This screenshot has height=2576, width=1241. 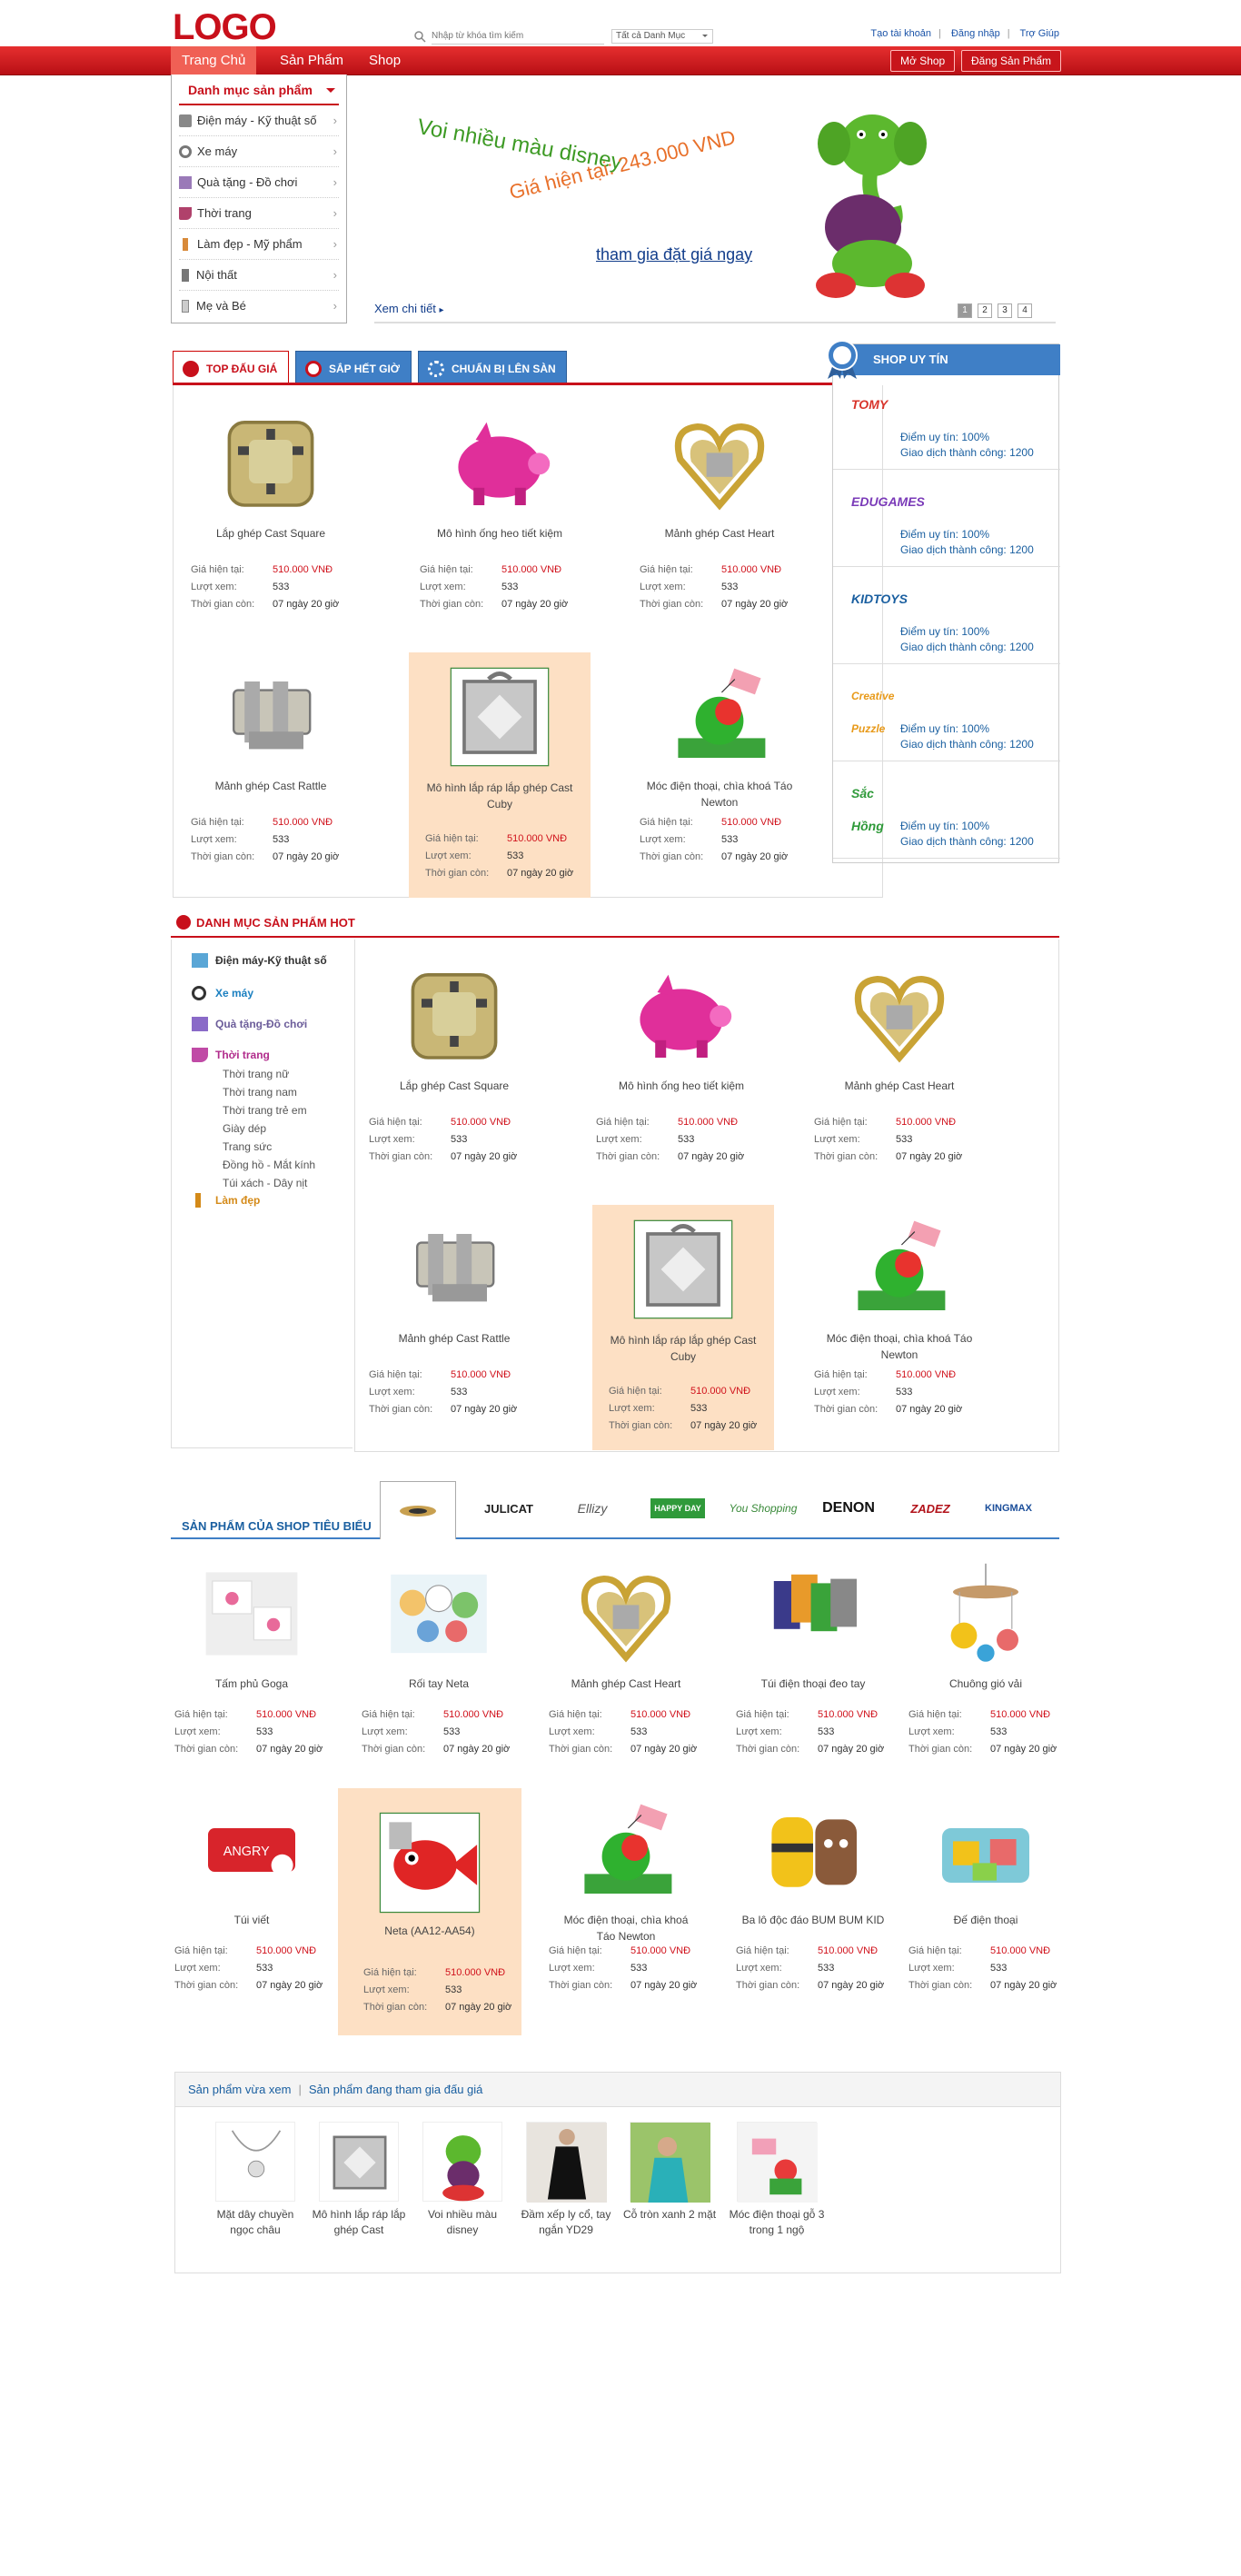 I want to click on sub-watches: Đồng hồ - Mắt kính, so click(x=269, y=1165).